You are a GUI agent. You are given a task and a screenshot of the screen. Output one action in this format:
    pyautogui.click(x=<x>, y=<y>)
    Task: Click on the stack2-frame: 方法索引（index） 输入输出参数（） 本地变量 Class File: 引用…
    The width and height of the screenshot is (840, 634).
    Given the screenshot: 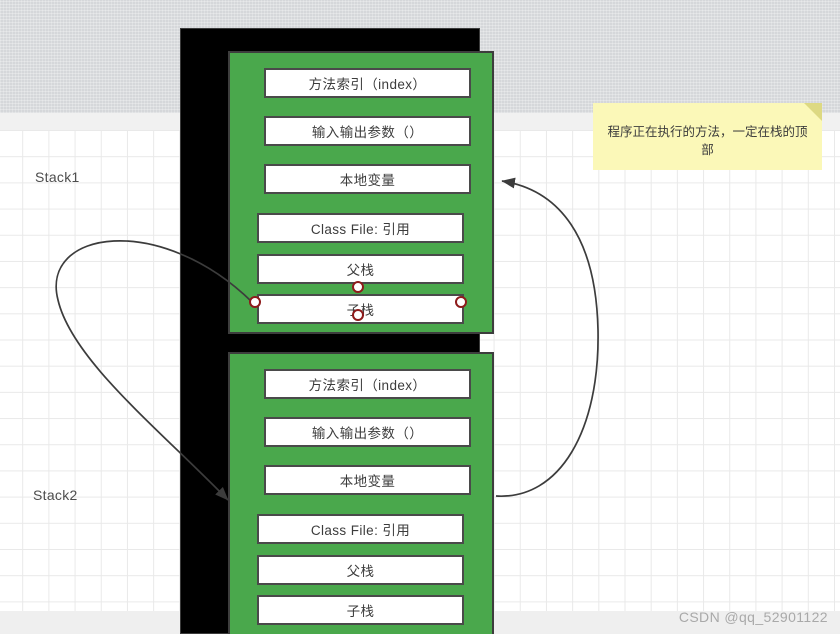 What is the action you would take?
    pyautogui.click(x=361, y=493)
    